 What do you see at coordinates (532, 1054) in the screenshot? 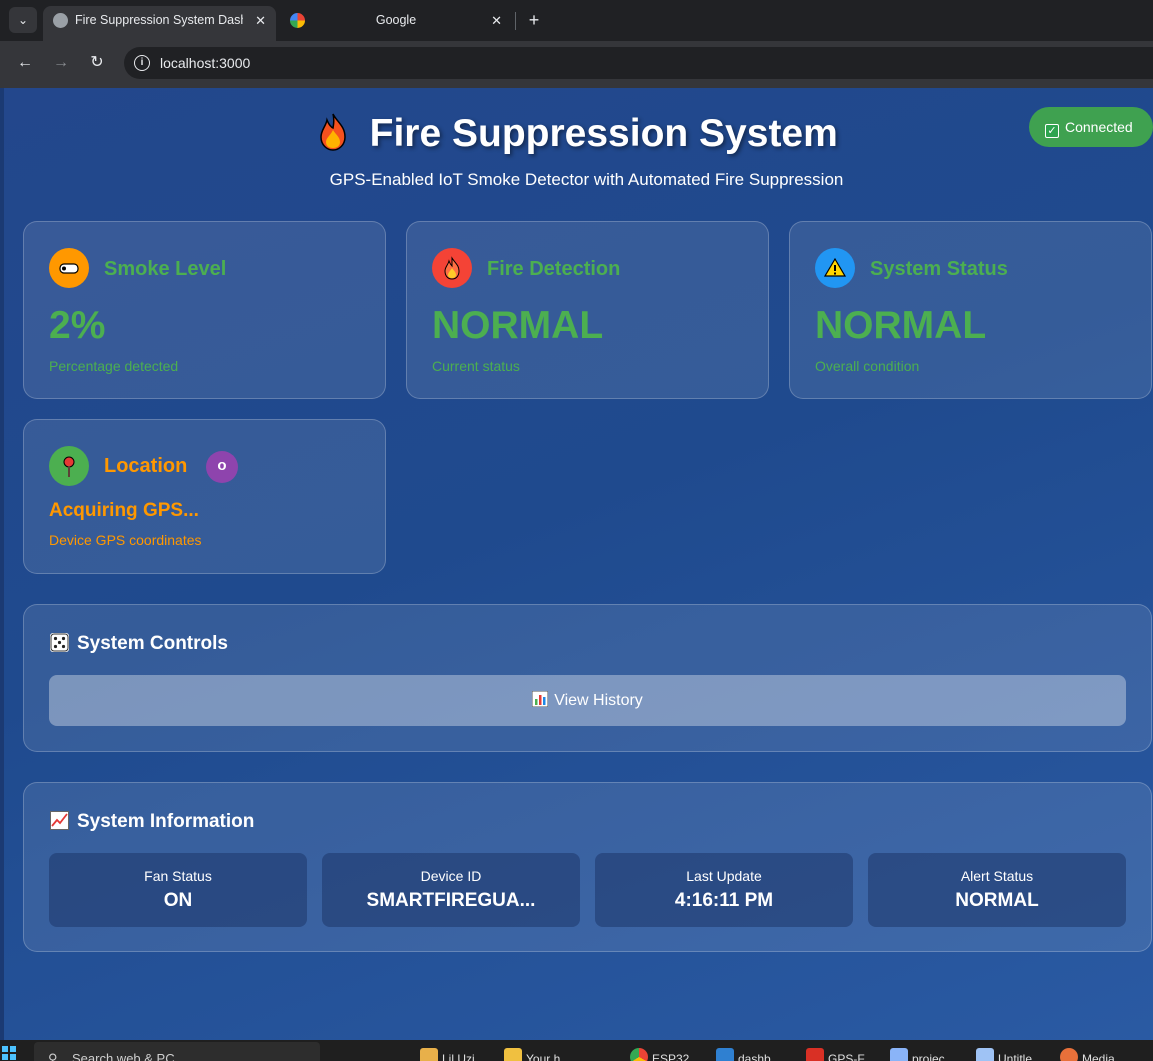
I see `taskbar-item: Your h` at bounding box center [532, 1054].